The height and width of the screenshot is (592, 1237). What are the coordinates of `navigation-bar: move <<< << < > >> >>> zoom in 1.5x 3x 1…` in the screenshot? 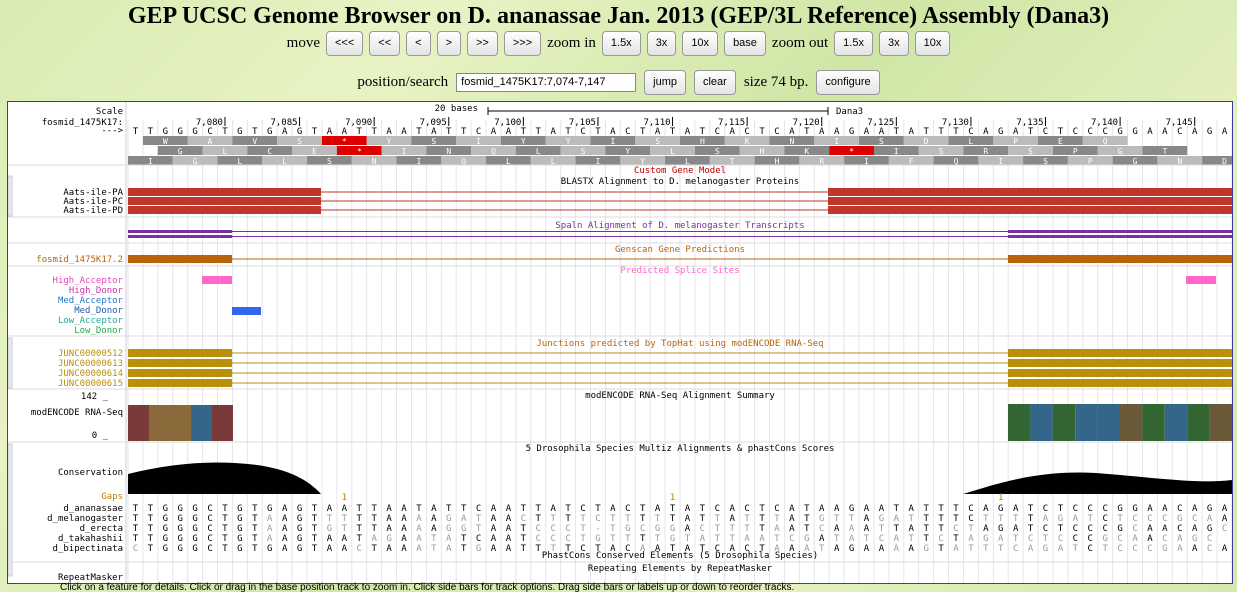 It's located at (618, 43).